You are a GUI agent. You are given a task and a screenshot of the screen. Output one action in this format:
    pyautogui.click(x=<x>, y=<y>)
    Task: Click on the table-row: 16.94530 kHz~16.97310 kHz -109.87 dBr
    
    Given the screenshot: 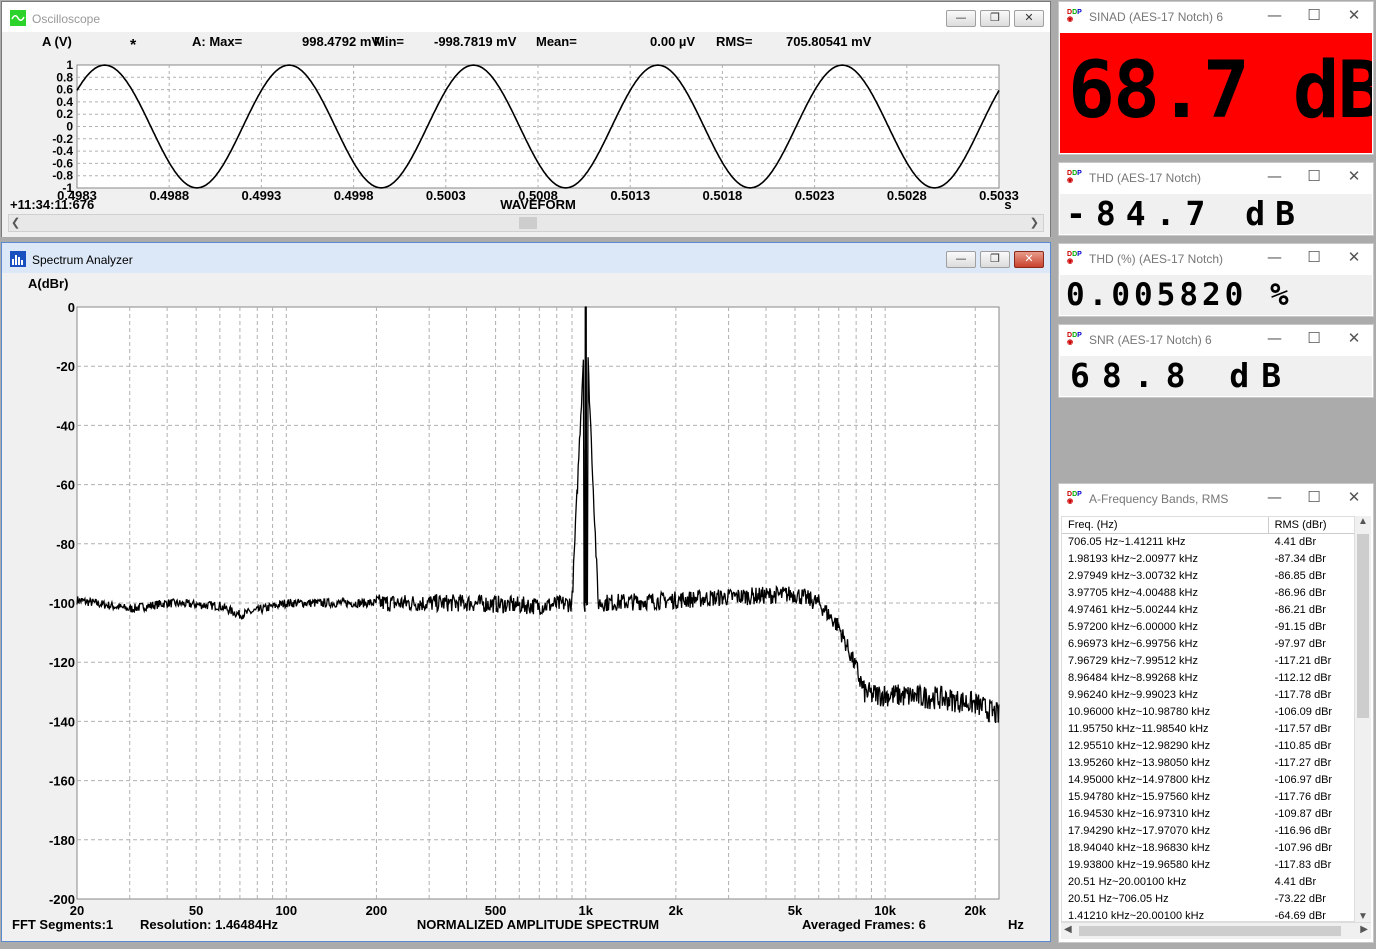 What is the action you would take?
    pyautogui.click(x=1210, y=814)
    